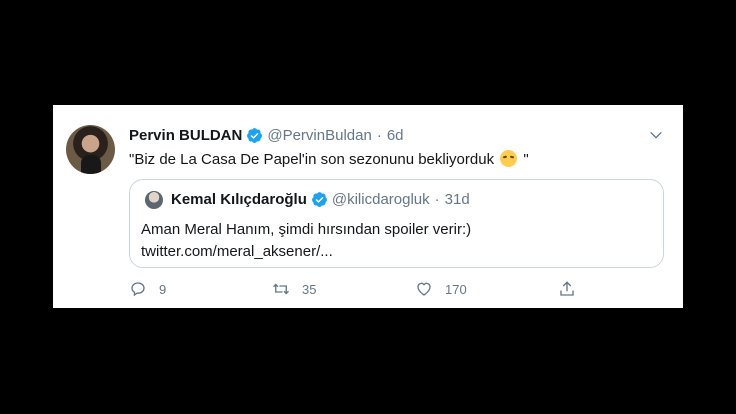 The height and width of the screenshot is (414, 736). I want to click on tweet-text-part2: ", so click(524, 159).